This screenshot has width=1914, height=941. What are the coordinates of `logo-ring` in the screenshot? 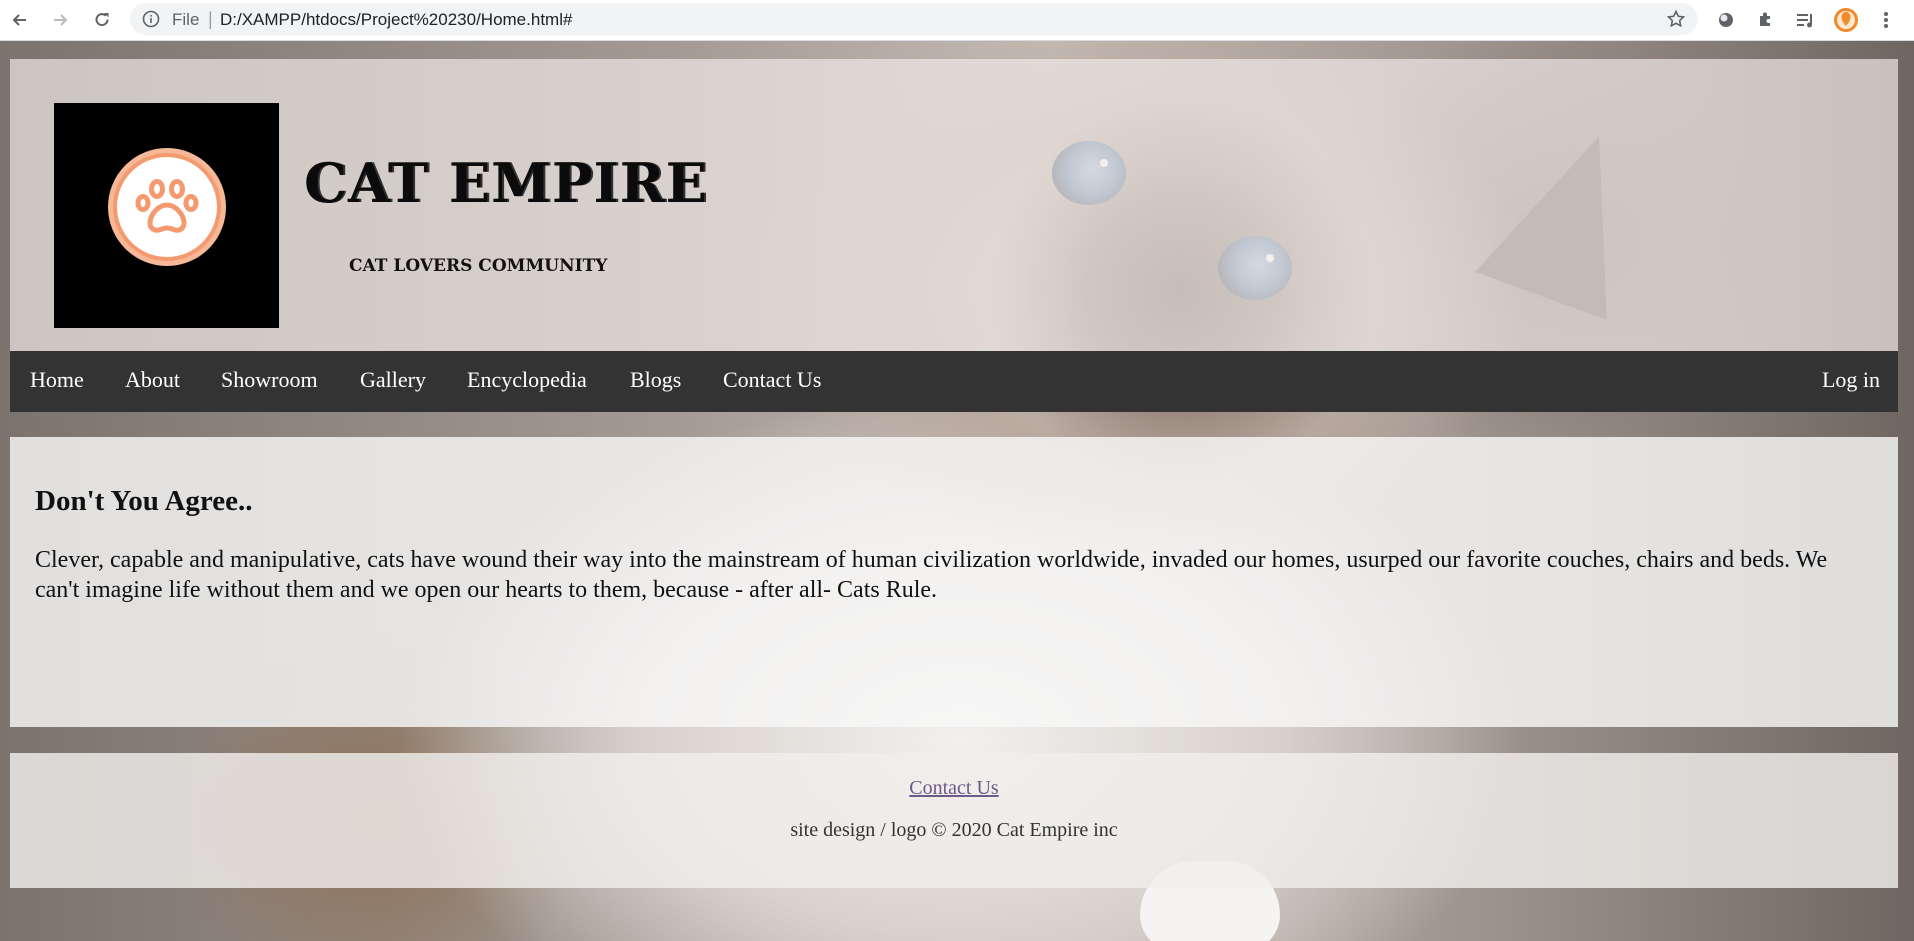 It's located at (167, 207).